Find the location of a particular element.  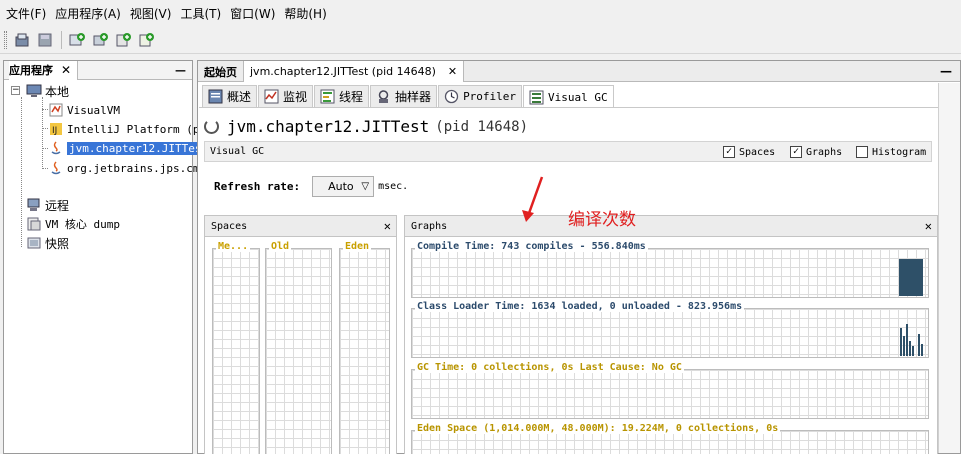

refresh-rate-value: Auto is located at coordinates (341, 186).